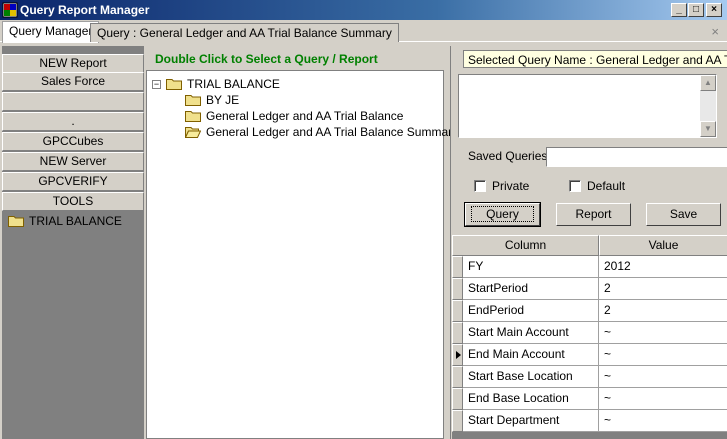 Image resolution: width=727 pixels, height=439 pixels. What do you see at coordinates (531, 289) in the screenshot?
I see `grid-cell-column: StartPeriod` at bounding box center [531, 289].